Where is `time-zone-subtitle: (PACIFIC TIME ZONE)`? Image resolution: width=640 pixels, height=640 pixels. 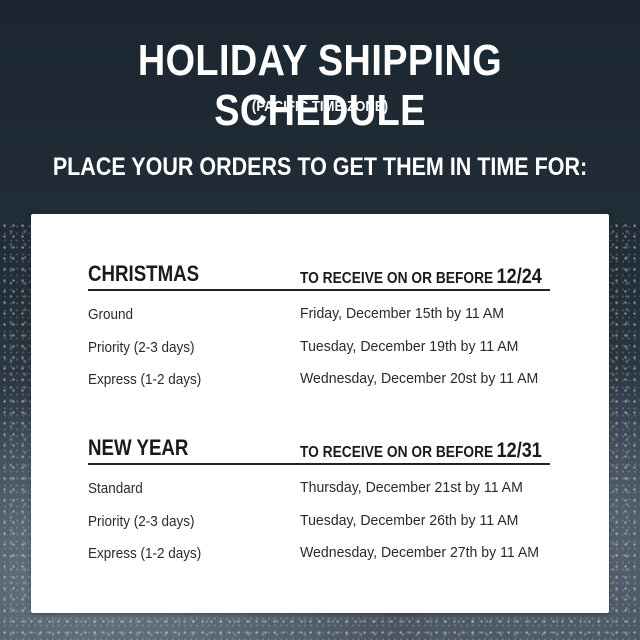
time-zone-subtitle: (PACIFIC TIME ZONE) is located at coordinates (320, 106).